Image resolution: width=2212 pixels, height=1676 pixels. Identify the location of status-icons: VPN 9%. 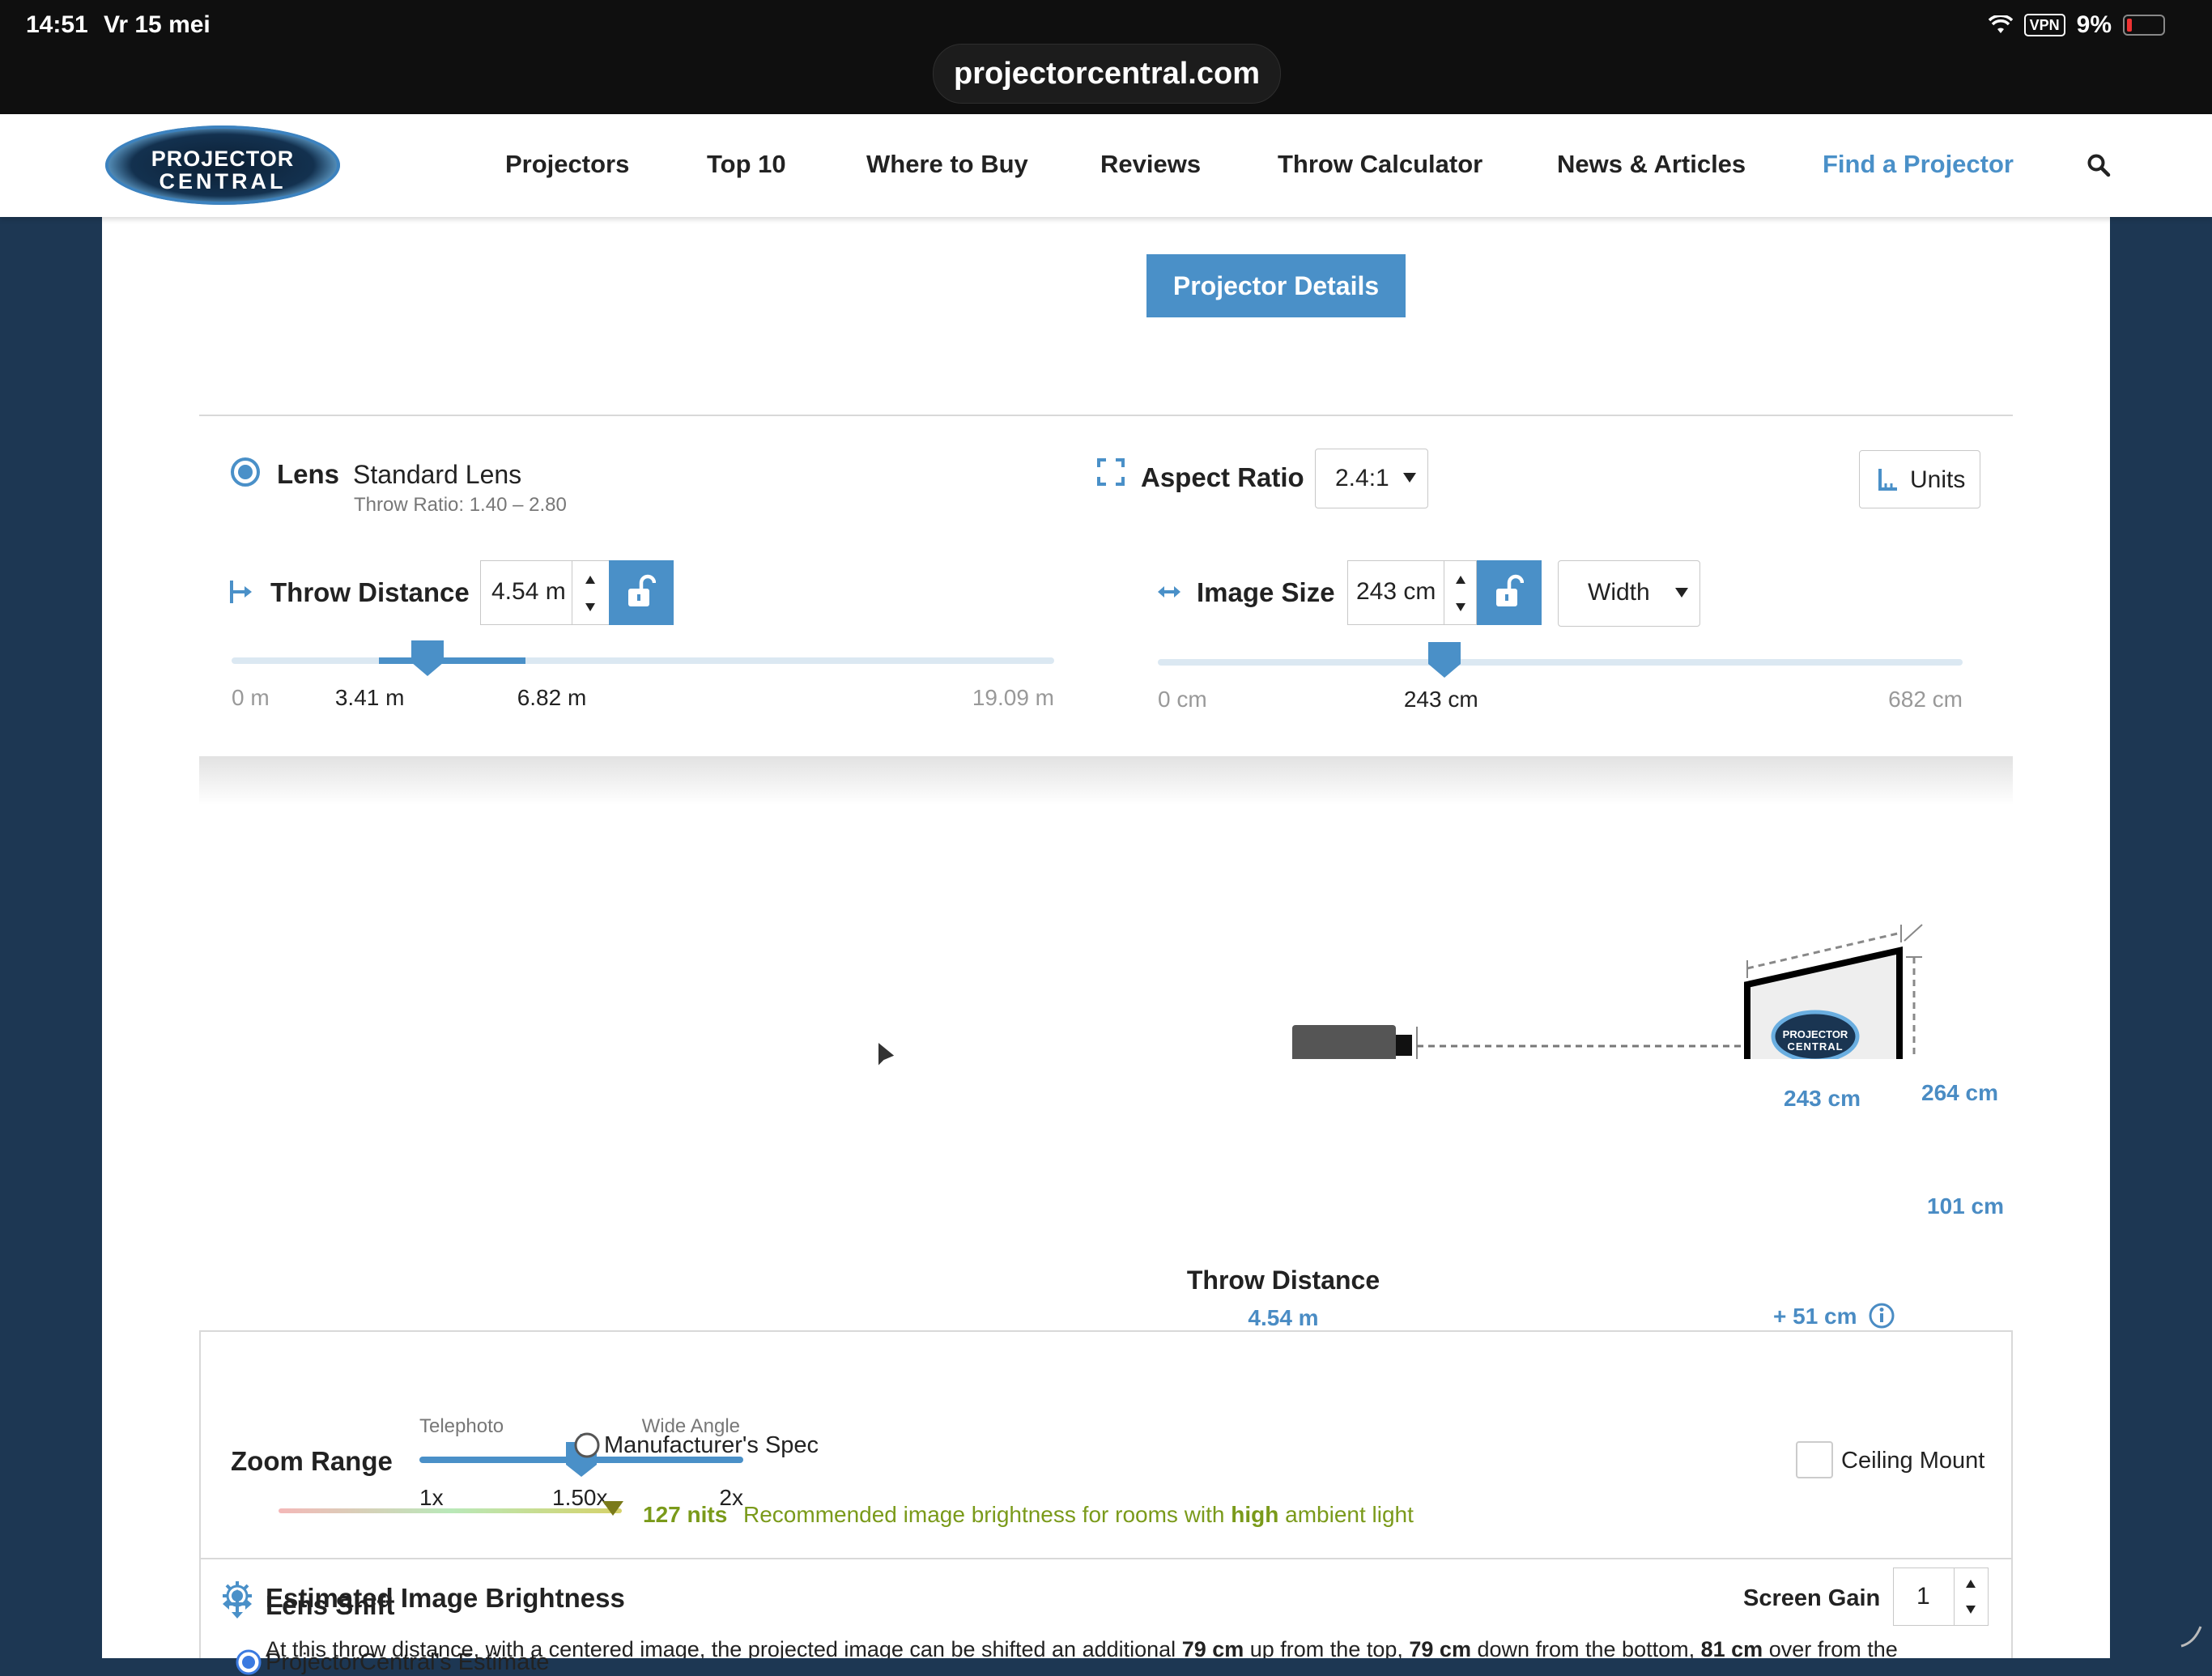
(2077, 25).